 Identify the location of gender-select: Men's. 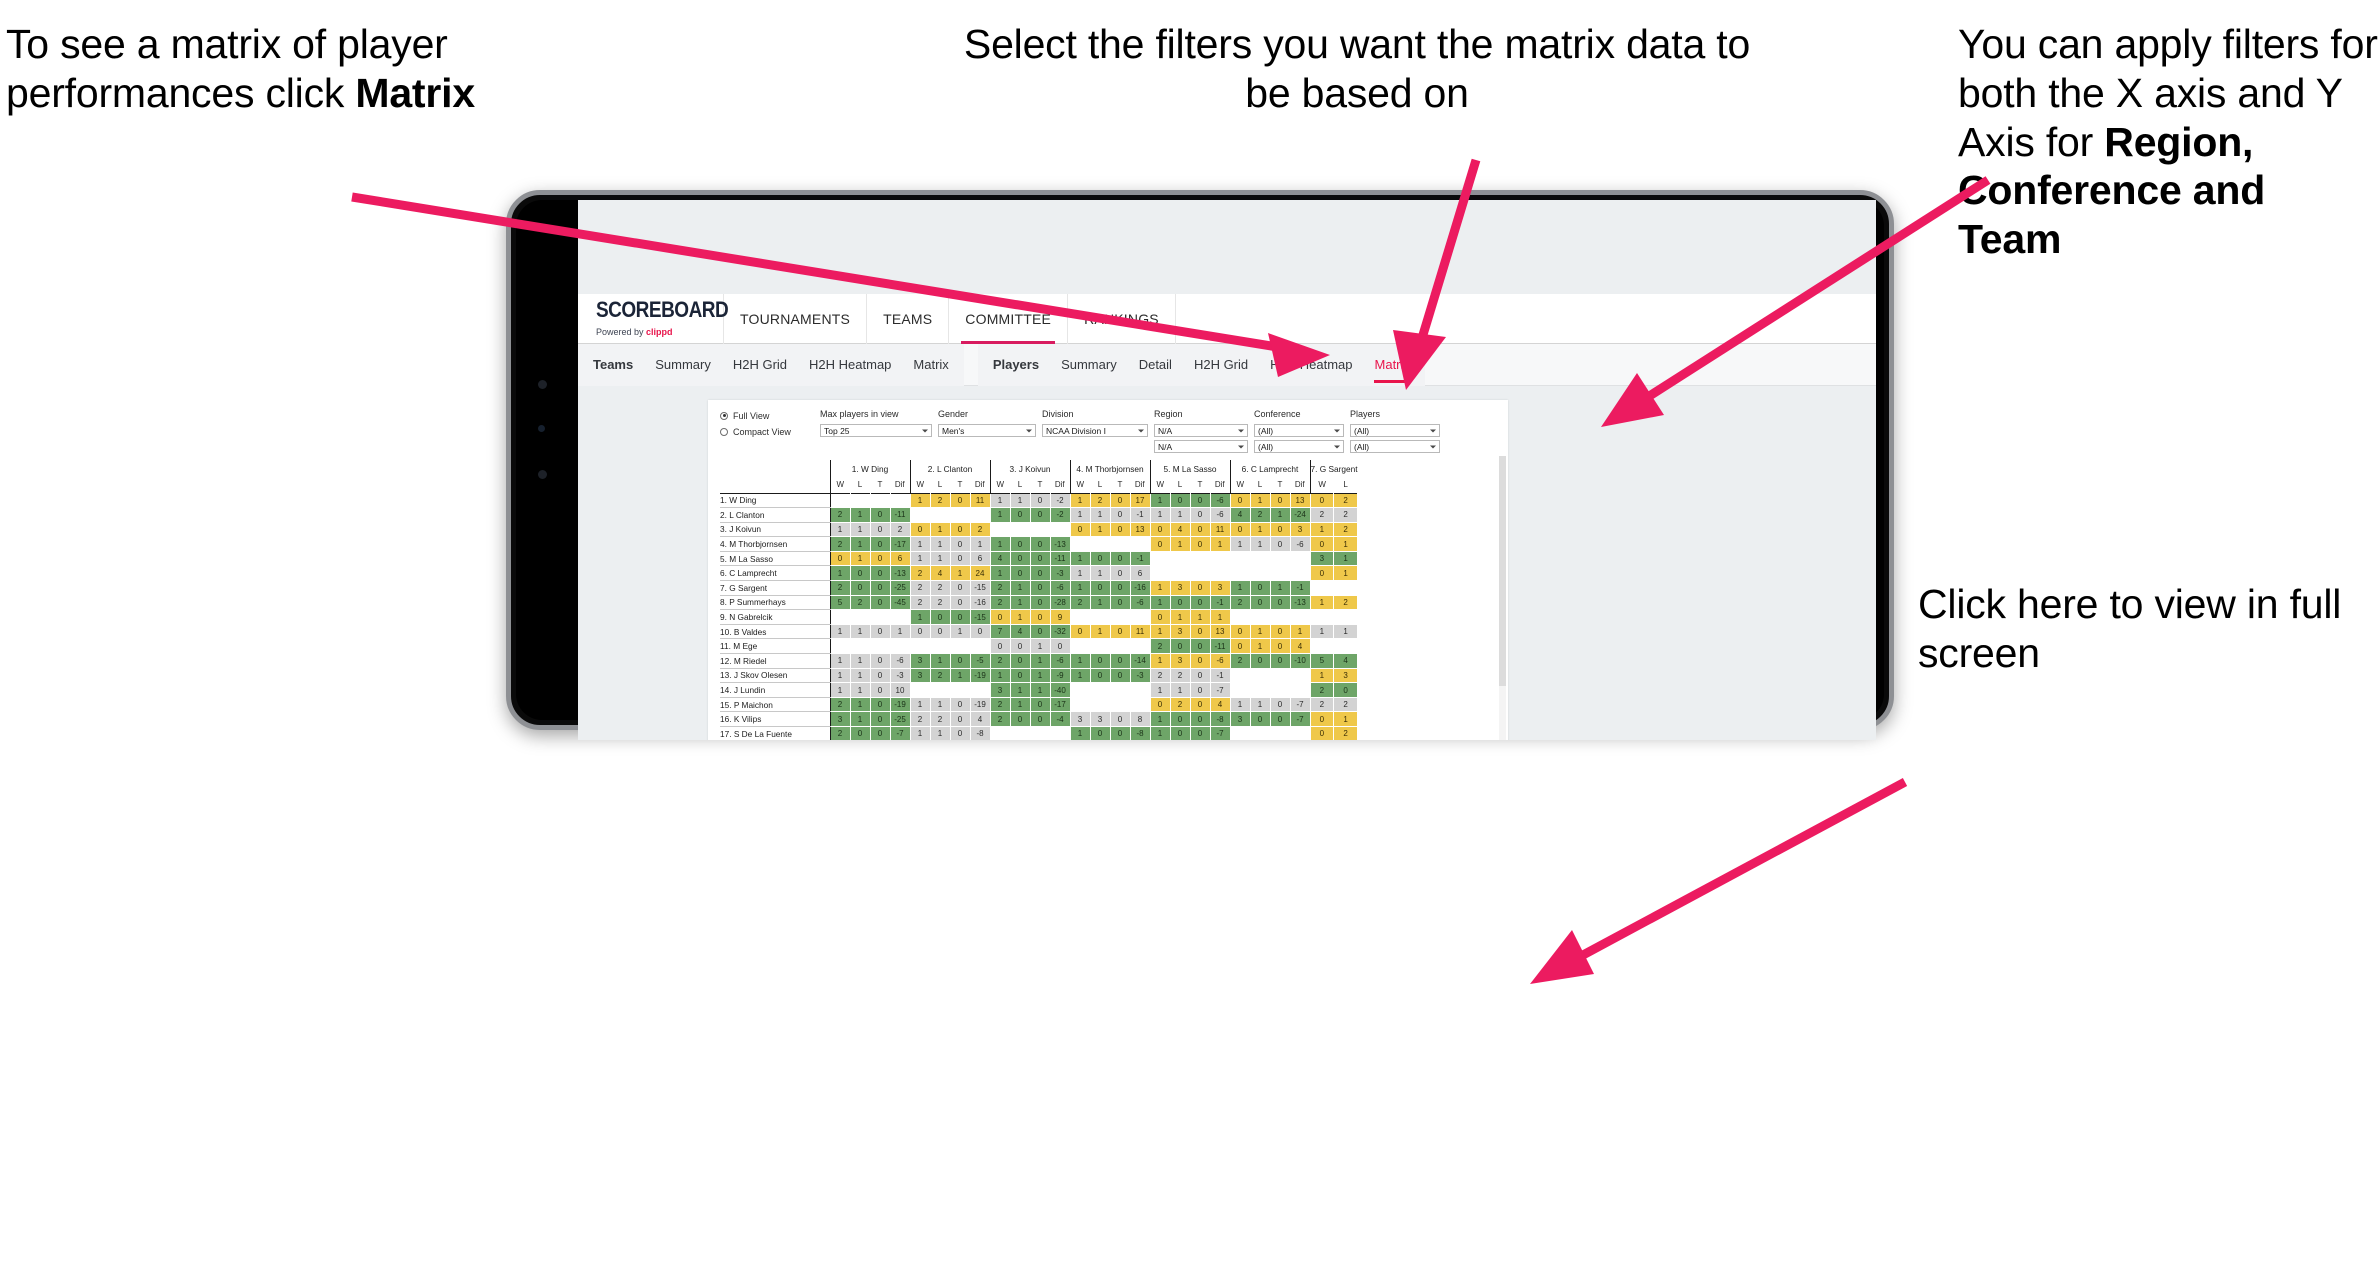
(987, 430).